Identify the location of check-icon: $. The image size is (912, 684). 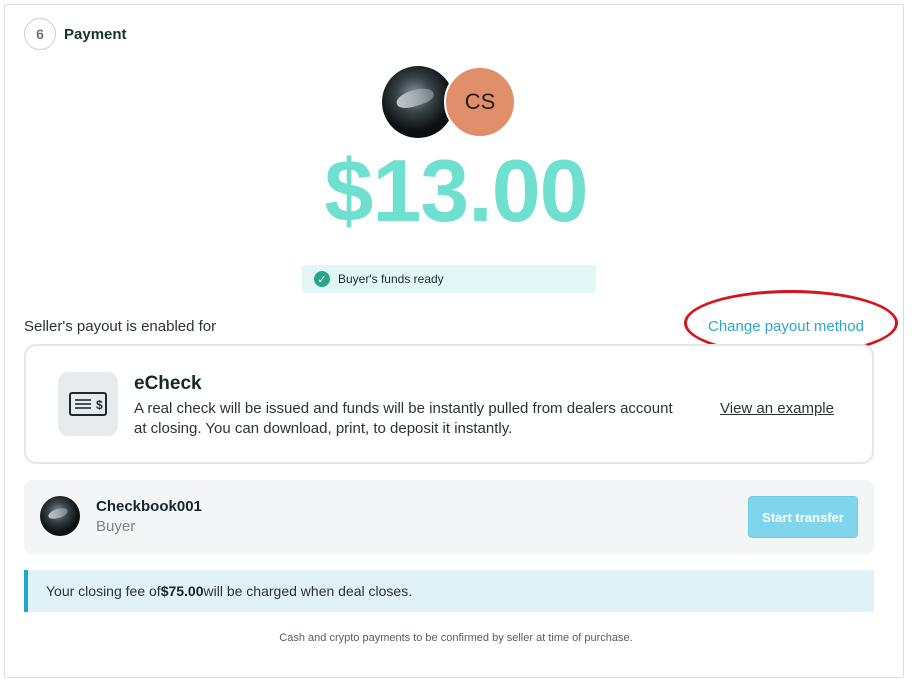
(88, 404).